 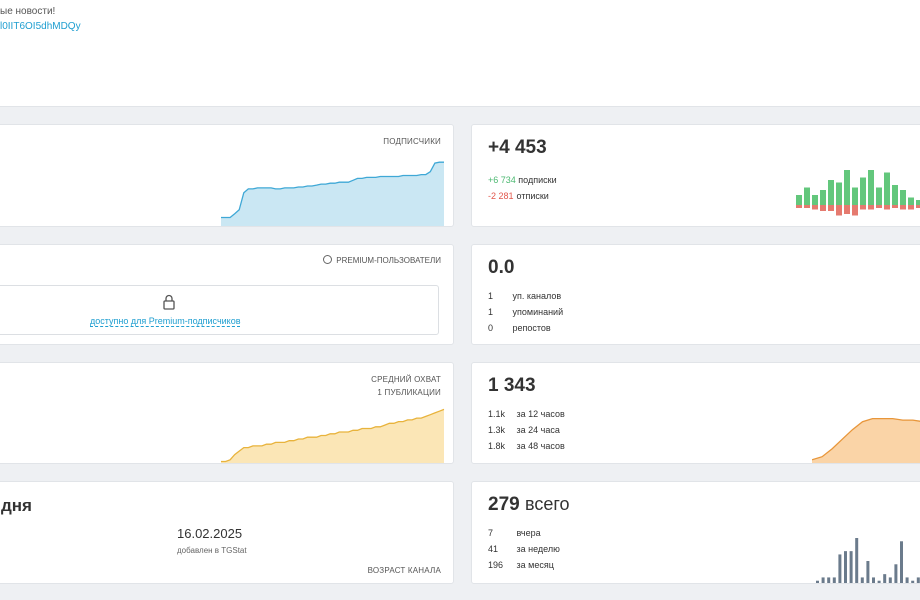 I want to click on reach-row-label: за 12 часов, so click(x=540, y=414).